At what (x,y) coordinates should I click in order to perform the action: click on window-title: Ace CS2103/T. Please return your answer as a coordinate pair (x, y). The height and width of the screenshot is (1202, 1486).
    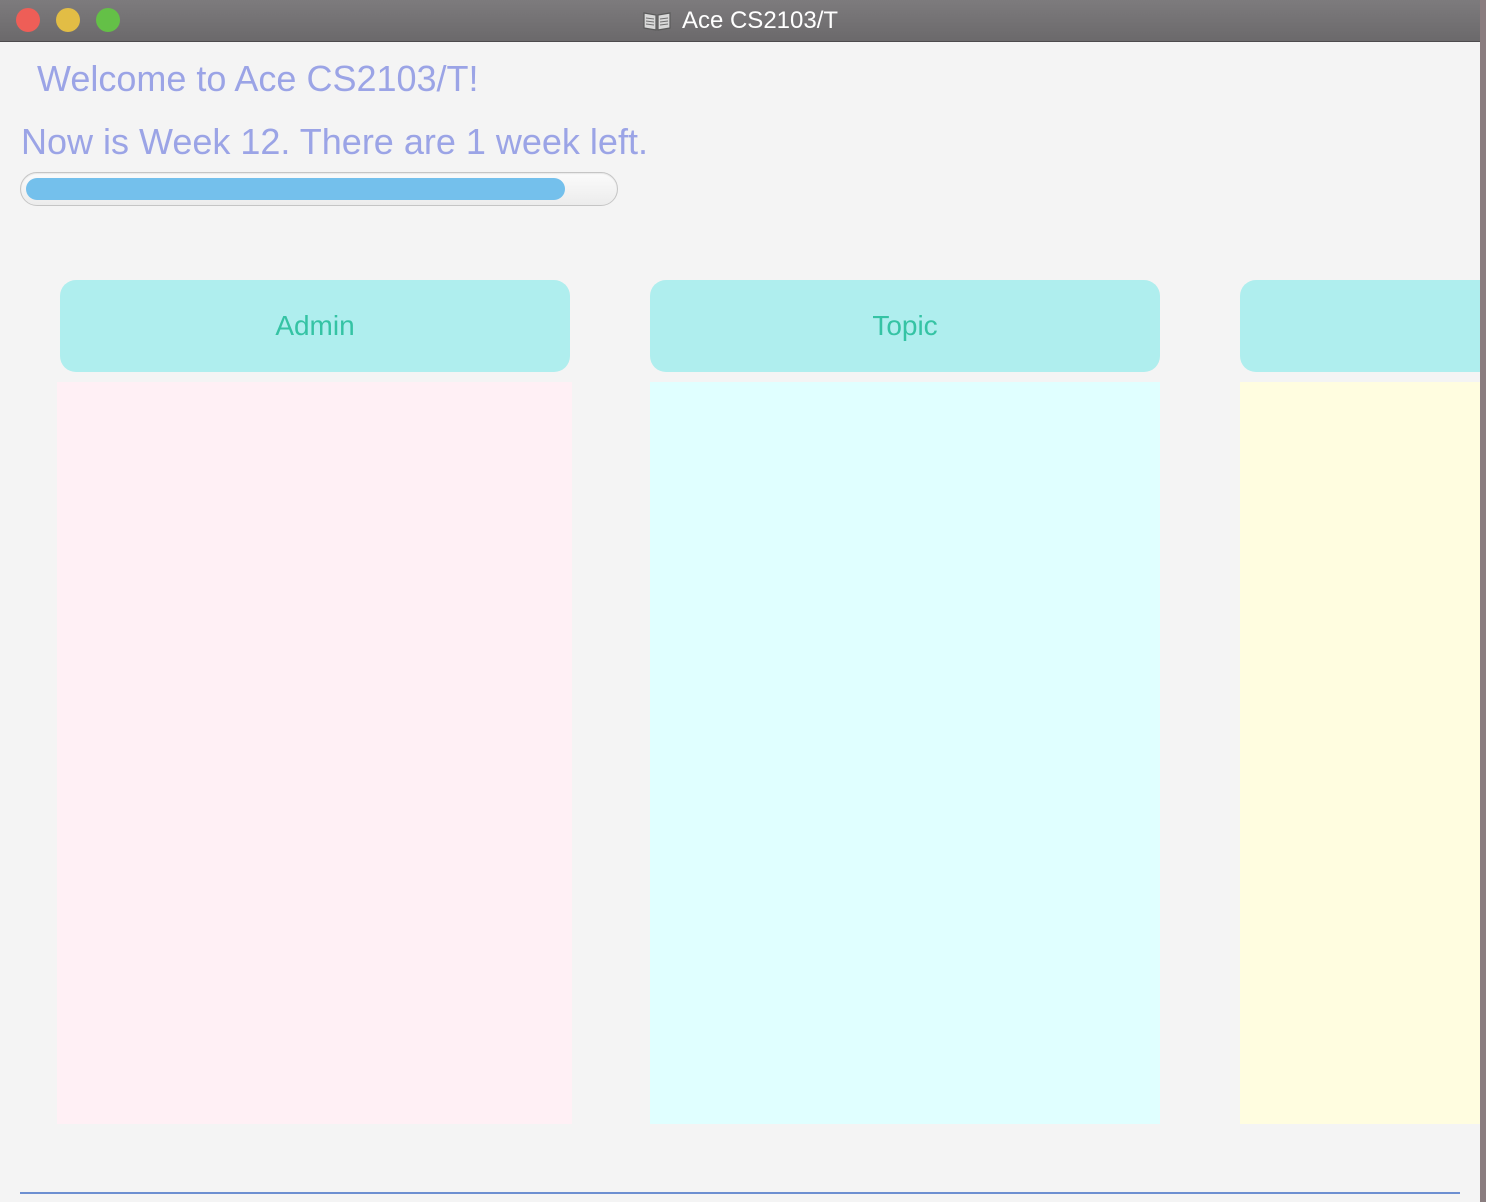
    Looking at the image, I should click on (760, 20).